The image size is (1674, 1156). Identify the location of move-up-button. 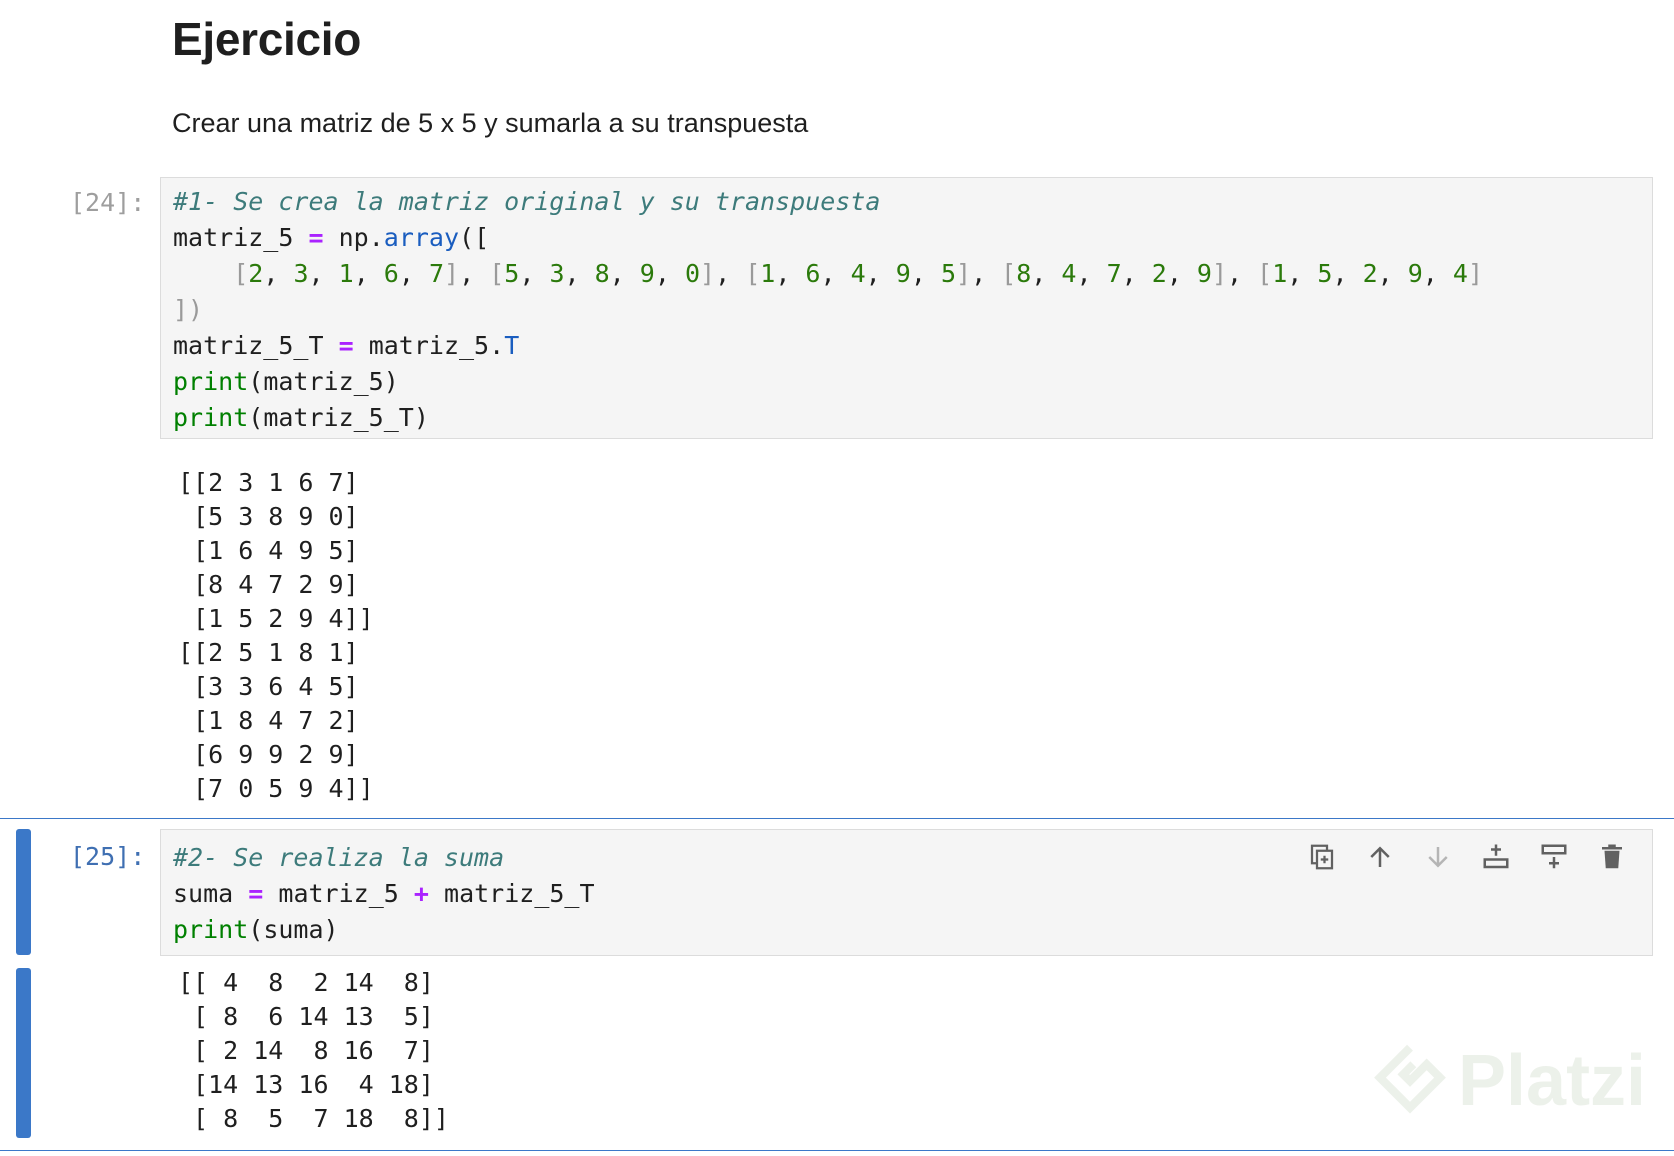
(1380, 857).